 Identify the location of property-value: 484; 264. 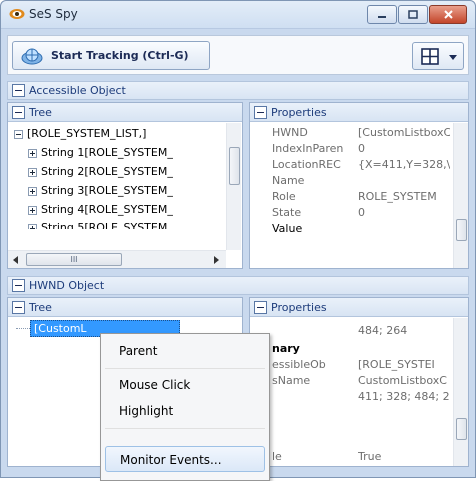
(383, 330).